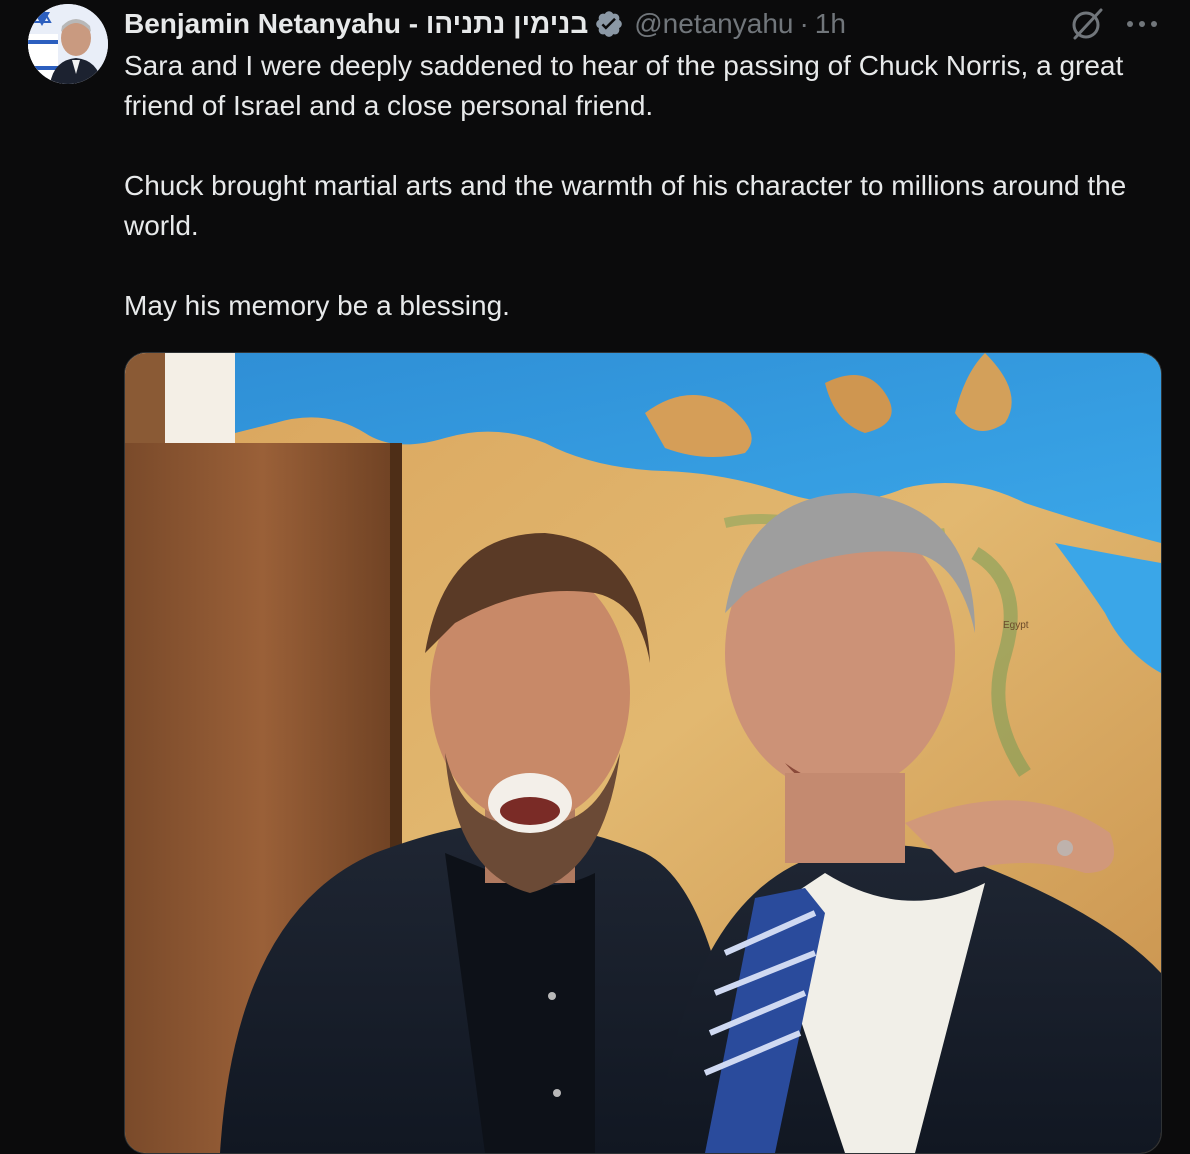 This screenshot has width=1190, height=1154. I want to click on map-label-egypt: Egypt, so click(1016, 625).